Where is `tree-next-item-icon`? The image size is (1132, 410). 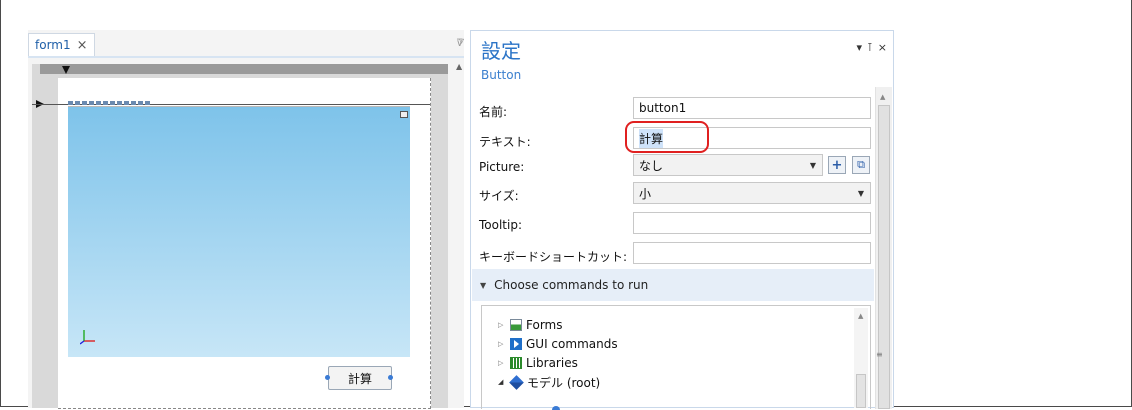 tree-next-item-icon is located at coordinates (556, 408).